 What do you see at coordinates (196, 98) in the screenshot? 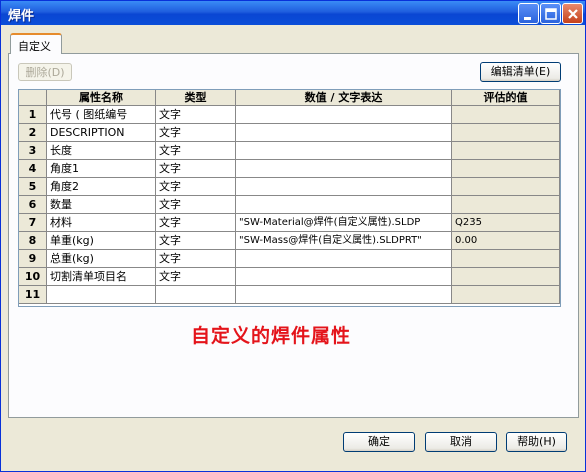
I see `column-header: 类型` at bounding box center [196, 98].